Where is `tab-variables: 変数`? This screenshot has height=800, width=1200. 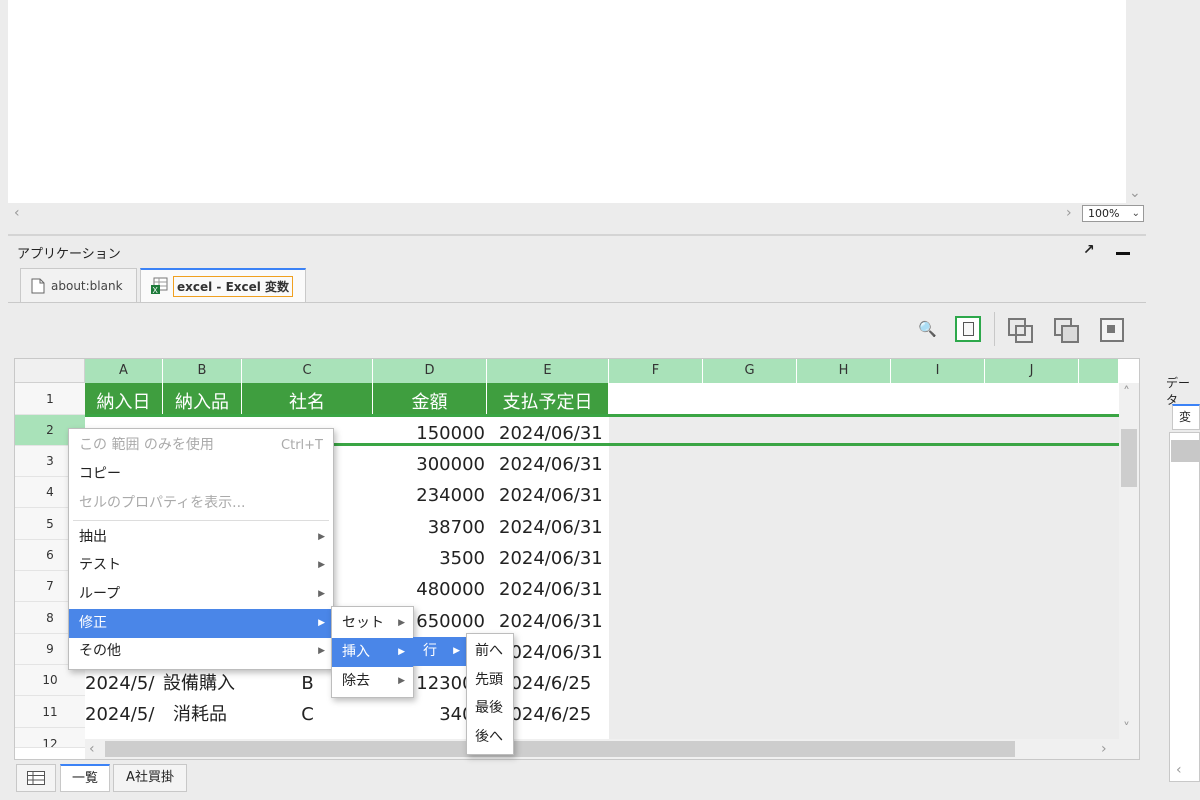
tab-variables: 変数 is located at coordinates (1186, 417).